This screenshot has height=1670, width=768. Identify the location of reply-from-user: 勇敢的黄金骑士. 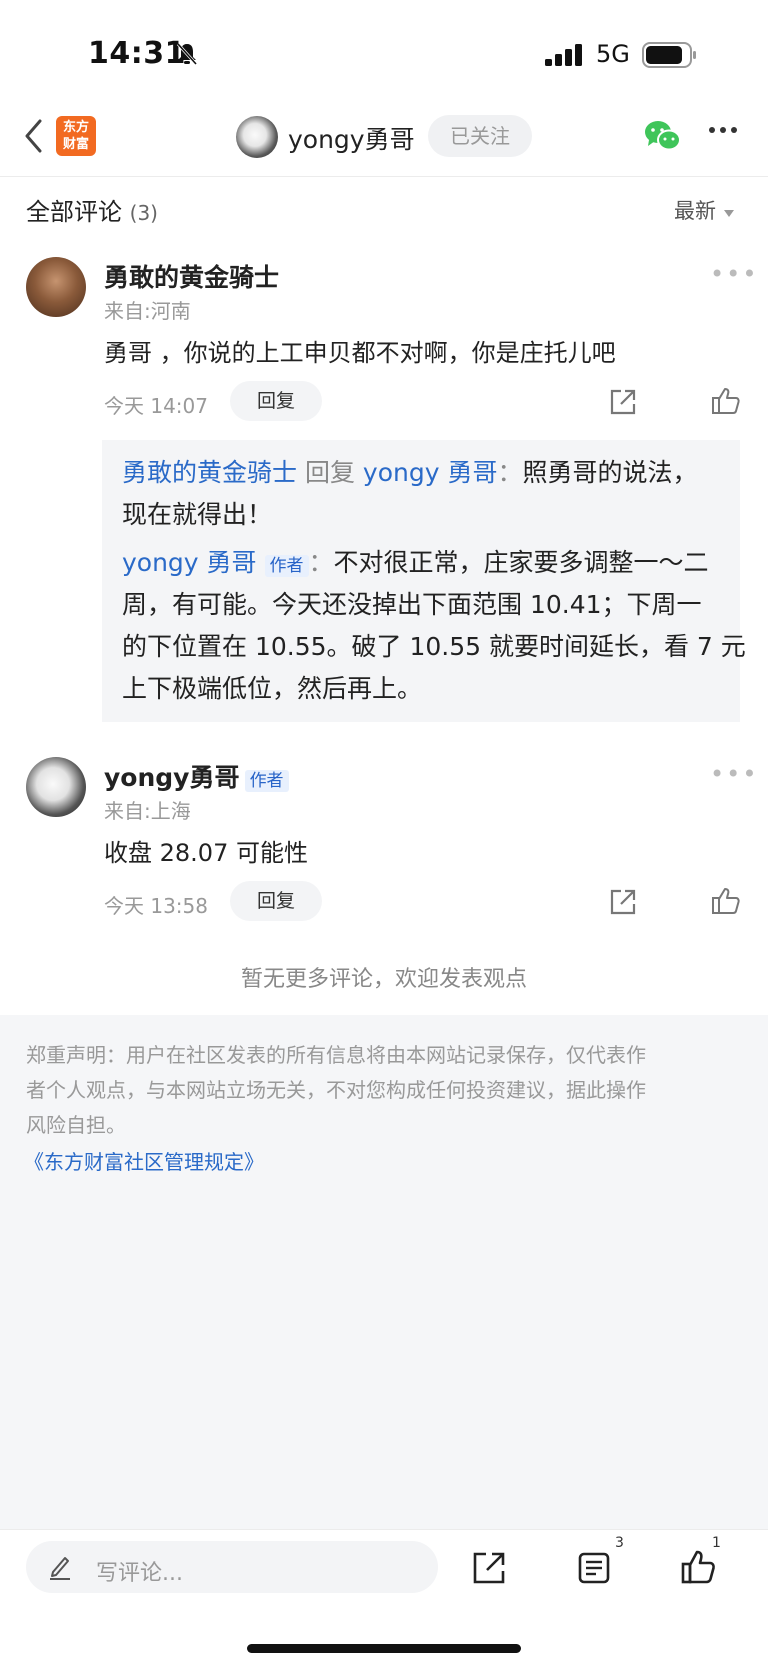
(209, 472).